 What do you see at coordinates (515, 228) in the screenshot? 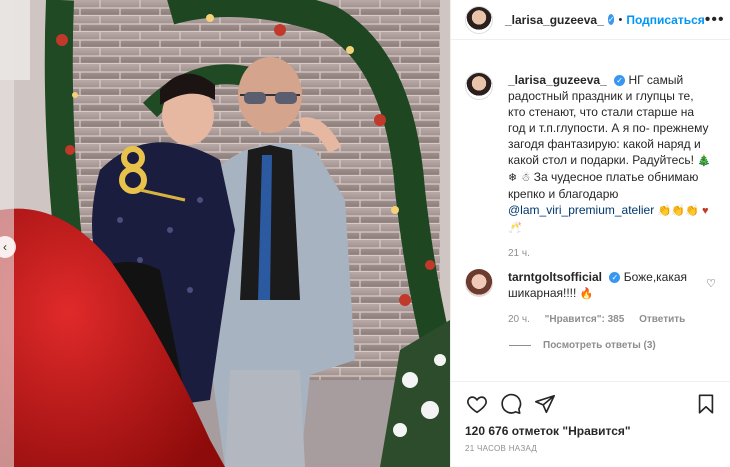
I see `champagne-icon: 🥂` at bounding box center [515, 228].